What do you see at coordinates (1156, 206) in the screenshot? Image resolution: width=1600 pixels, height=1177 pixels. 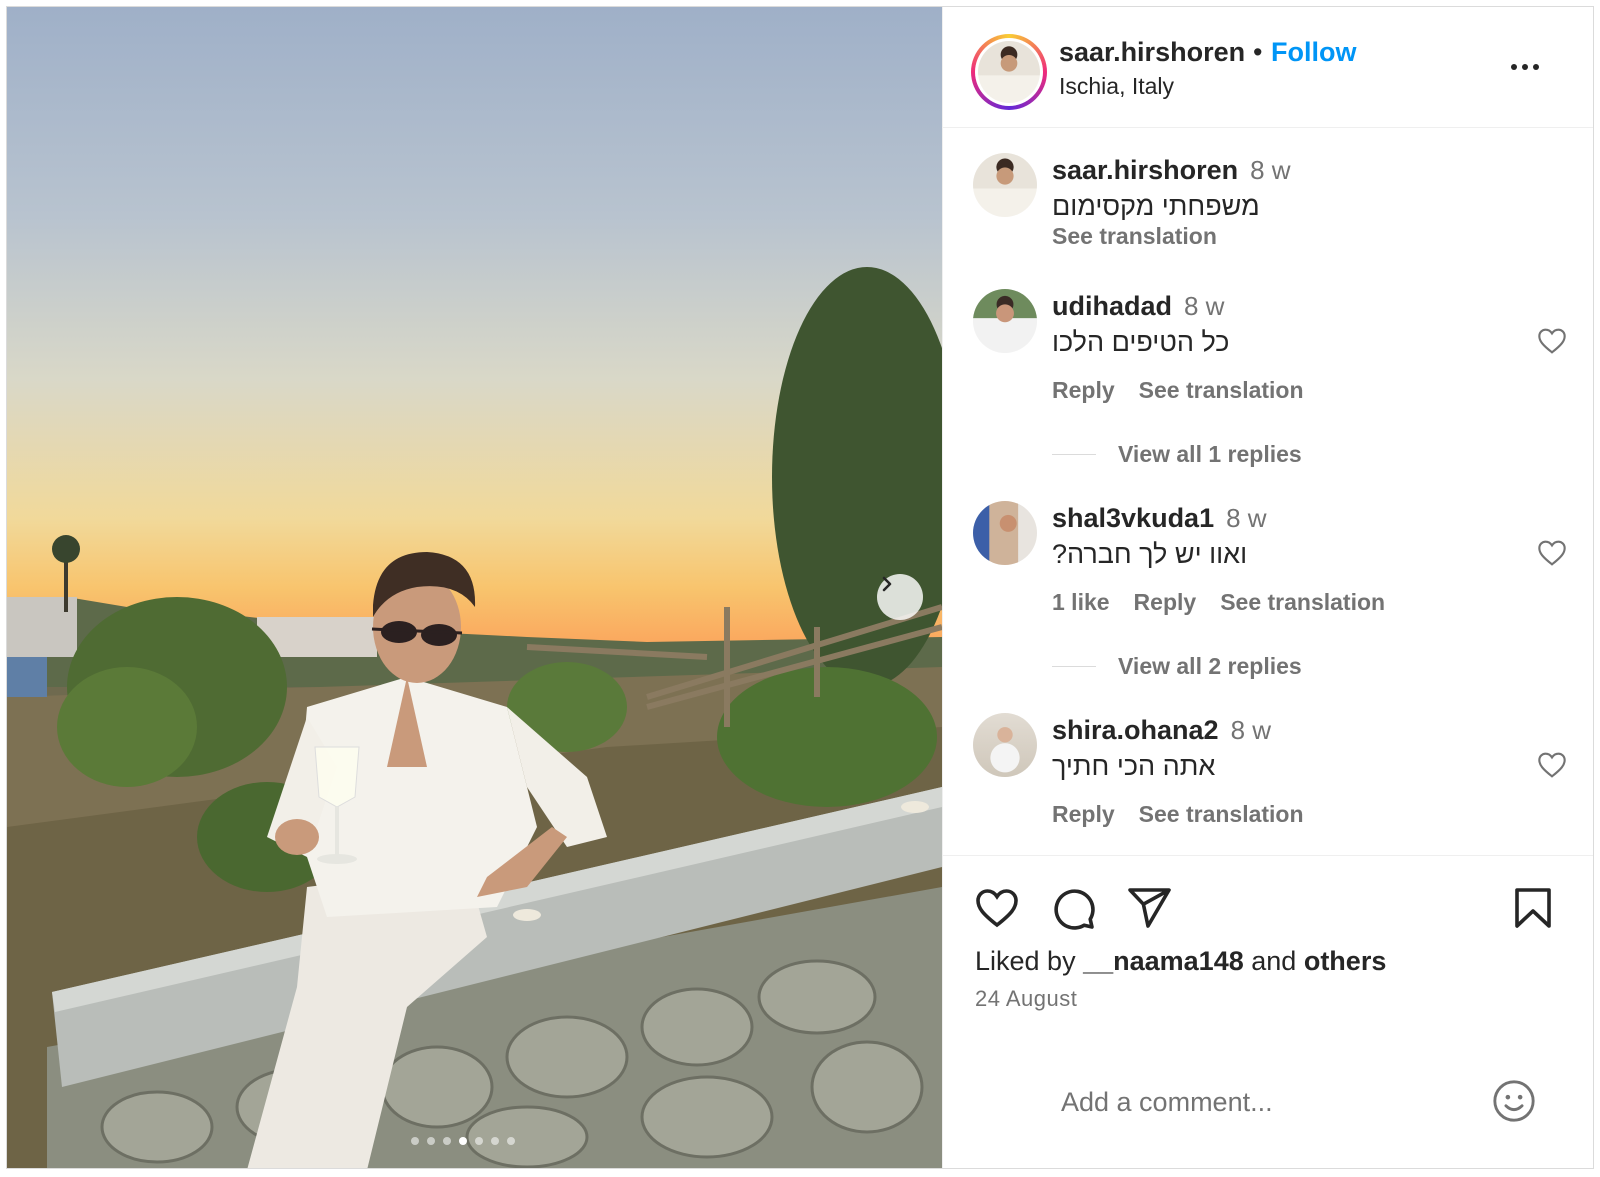 I see `caption-text: משפחתי מקסימום` at bounding box center [1156, 206].